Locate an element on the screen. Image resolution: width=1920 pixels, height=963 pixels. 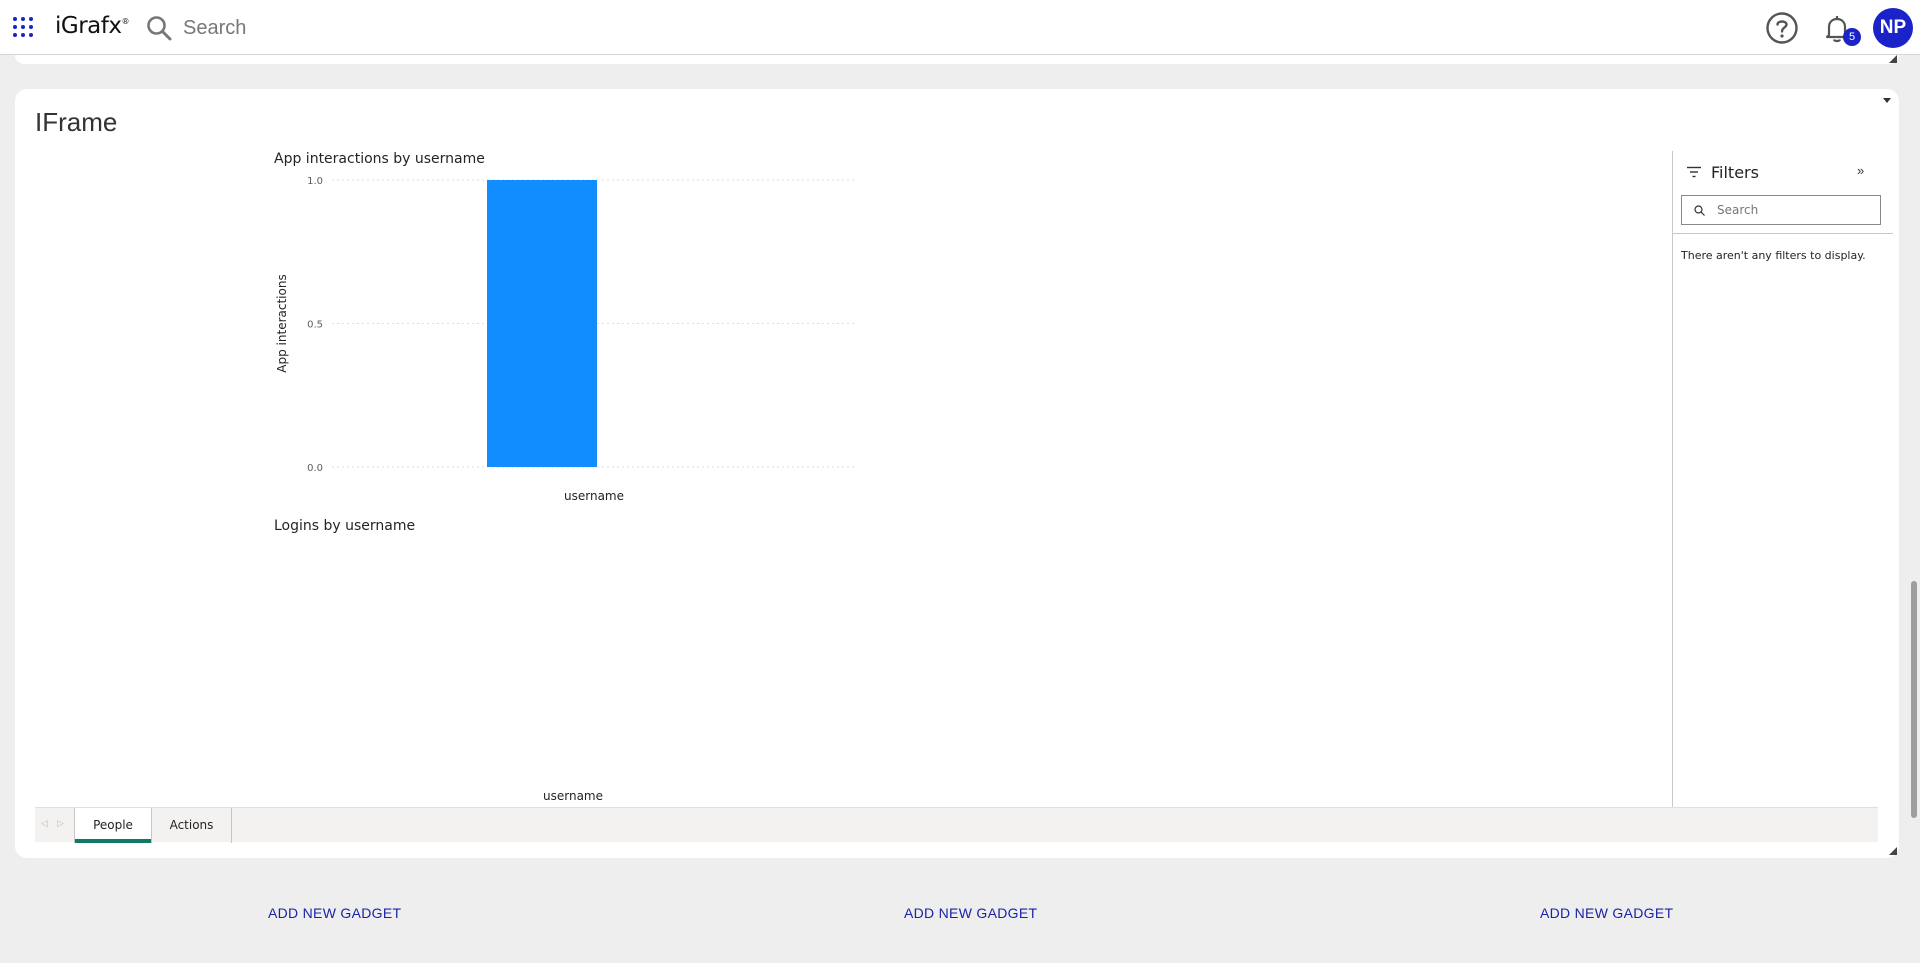
global-search-input is located at coordinates (383, 28).